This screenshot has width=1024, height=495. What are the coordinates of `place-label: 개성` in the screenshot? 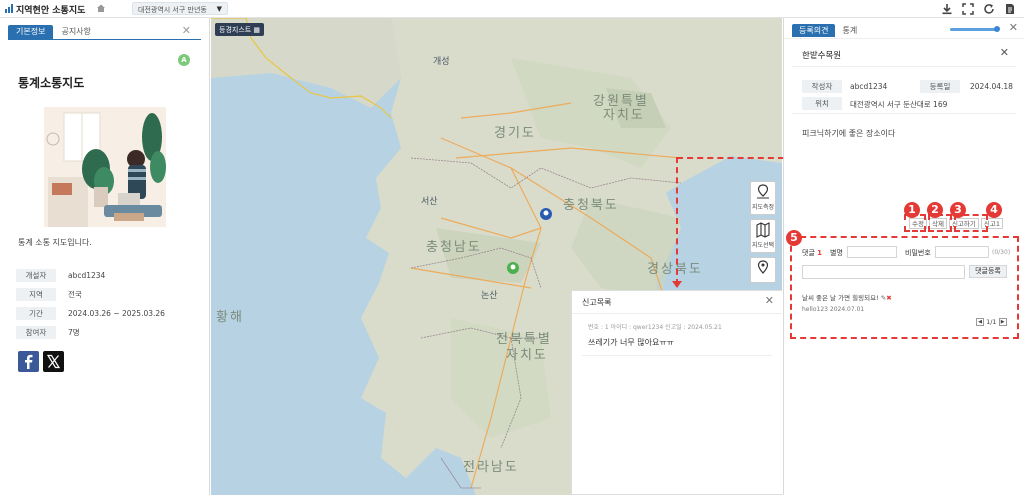 It's located at (441, 62).